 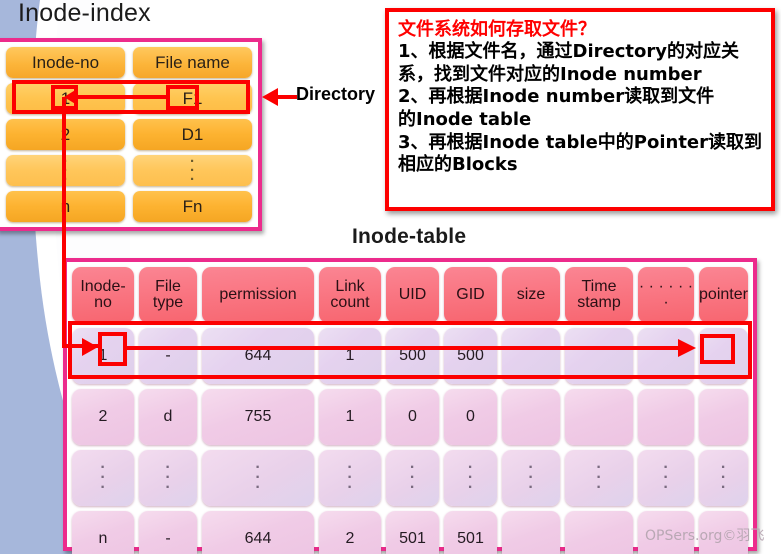 I want to click on inode-index-cell-file-name: Fn, so click(x=192, y=206).